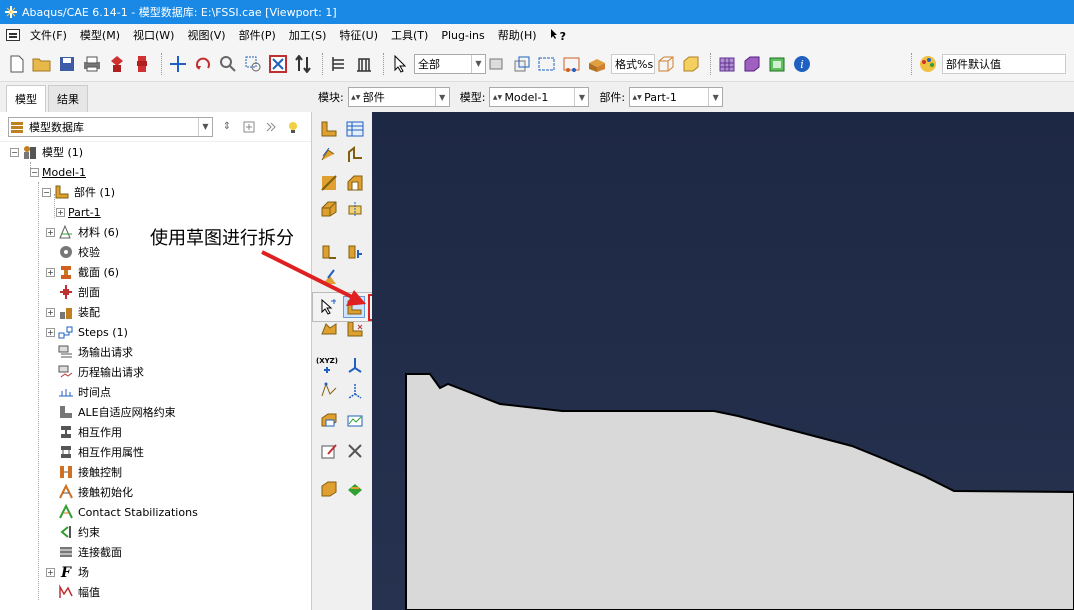 Image resolution: width=1074 pixels, height=610 pixels. Describe the element at coordinates (67, 64) in the screenshot. I see `save-icon` at that location.